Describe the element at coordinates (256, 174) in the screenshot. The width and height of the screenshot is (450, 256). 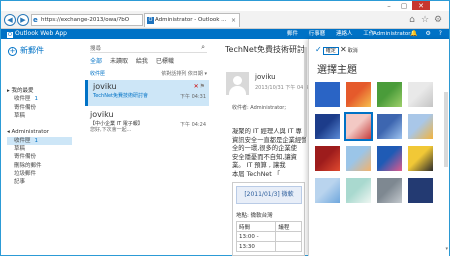
I see `body-line: 本屆 TechNet 「` at that location.